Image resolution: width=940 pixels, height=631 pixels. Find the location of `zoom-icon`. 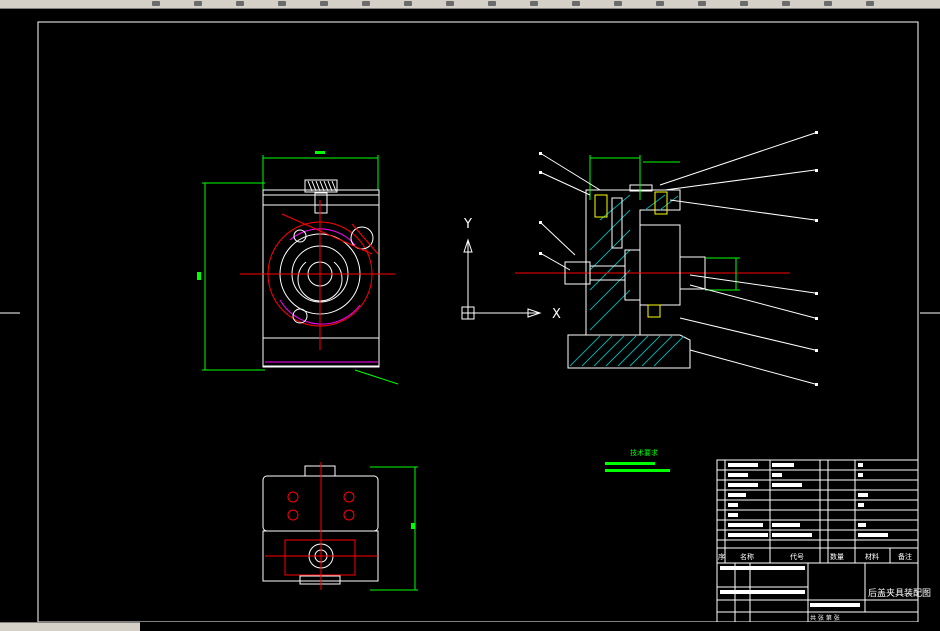

zoom-icon is located at coordinates (576, 3).